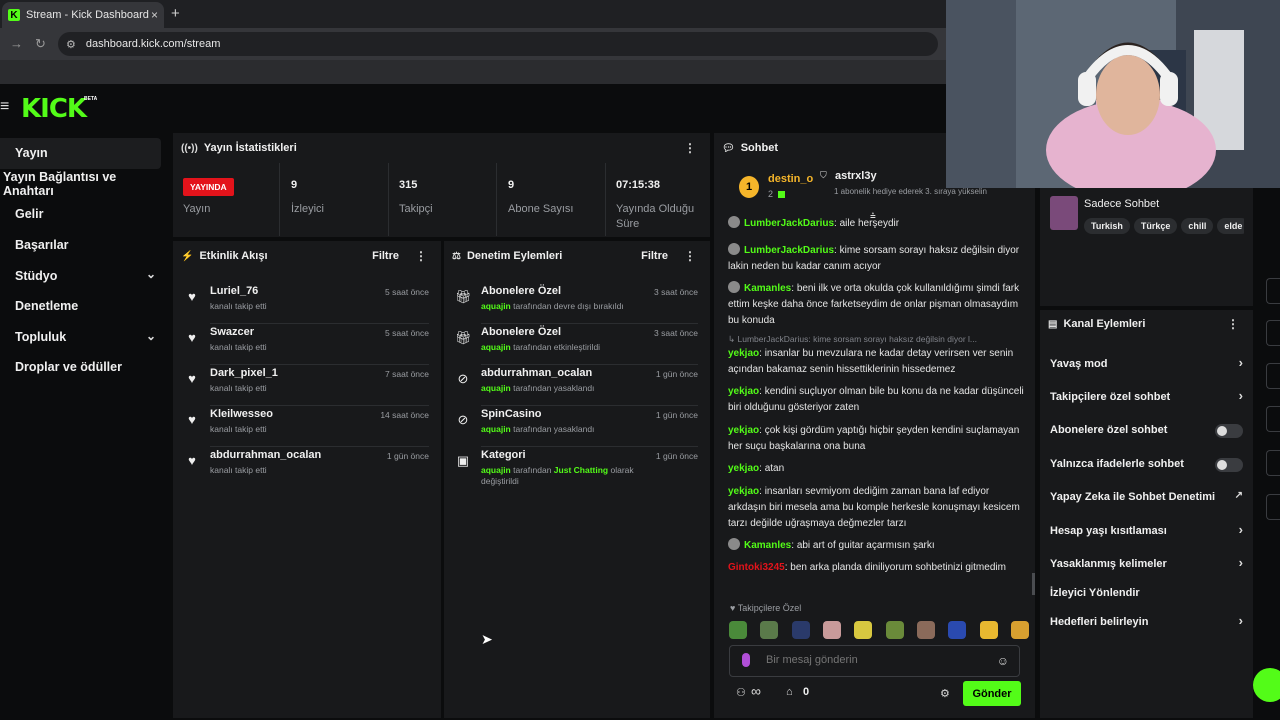 This screenshot has height=720, width=1280. I want to click on action-ai-moderation: Yapay Zeka ile Sohbet Denetimi ↗, so click(1146, 496).